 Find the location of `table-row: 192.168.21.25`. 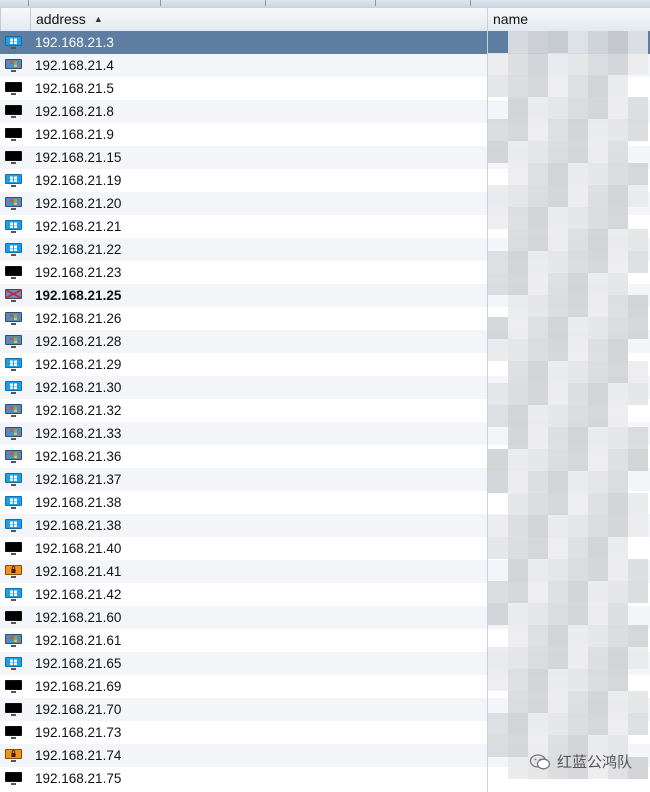

table-row: 192.168.21.25 is located at coordinates (325, 295).